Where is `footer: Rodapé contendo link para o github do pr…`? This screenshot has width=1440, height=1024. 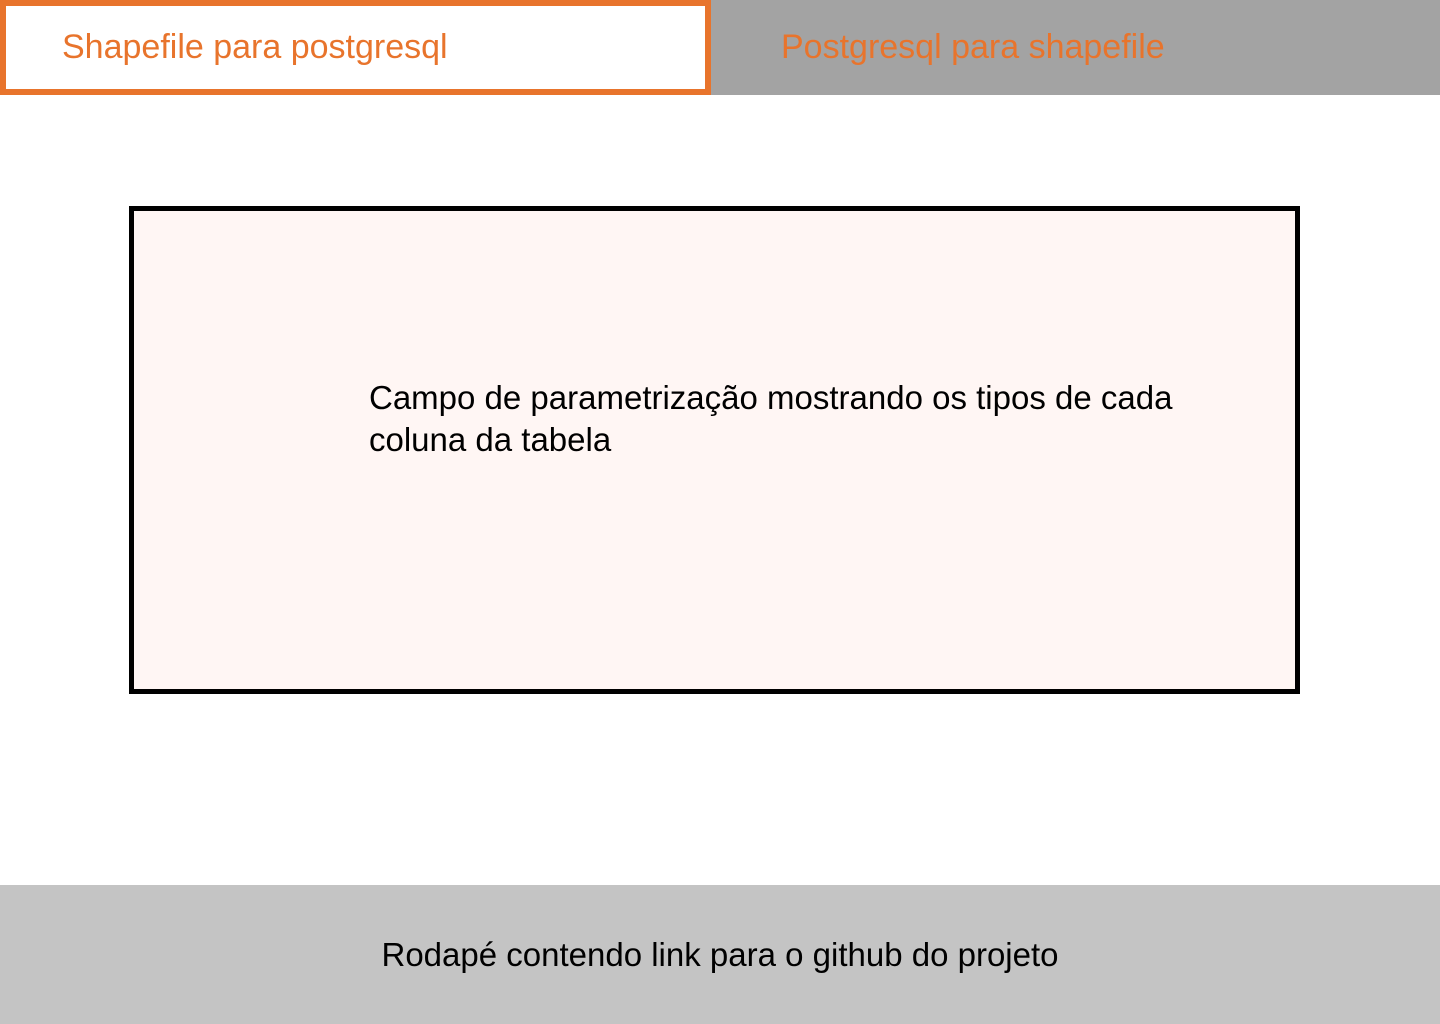 footer: Rodapé contendo link para o github do pr… is located at coordinates (720, 954).